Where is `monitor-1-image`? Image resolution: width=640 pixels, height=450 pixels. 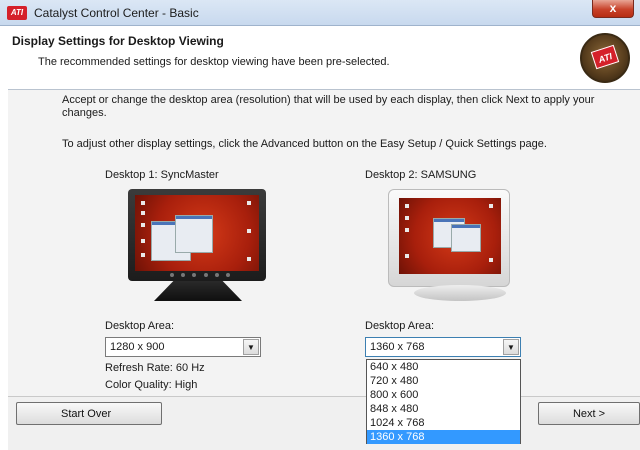
monitor-1-image is located at coordinates (198, 248).